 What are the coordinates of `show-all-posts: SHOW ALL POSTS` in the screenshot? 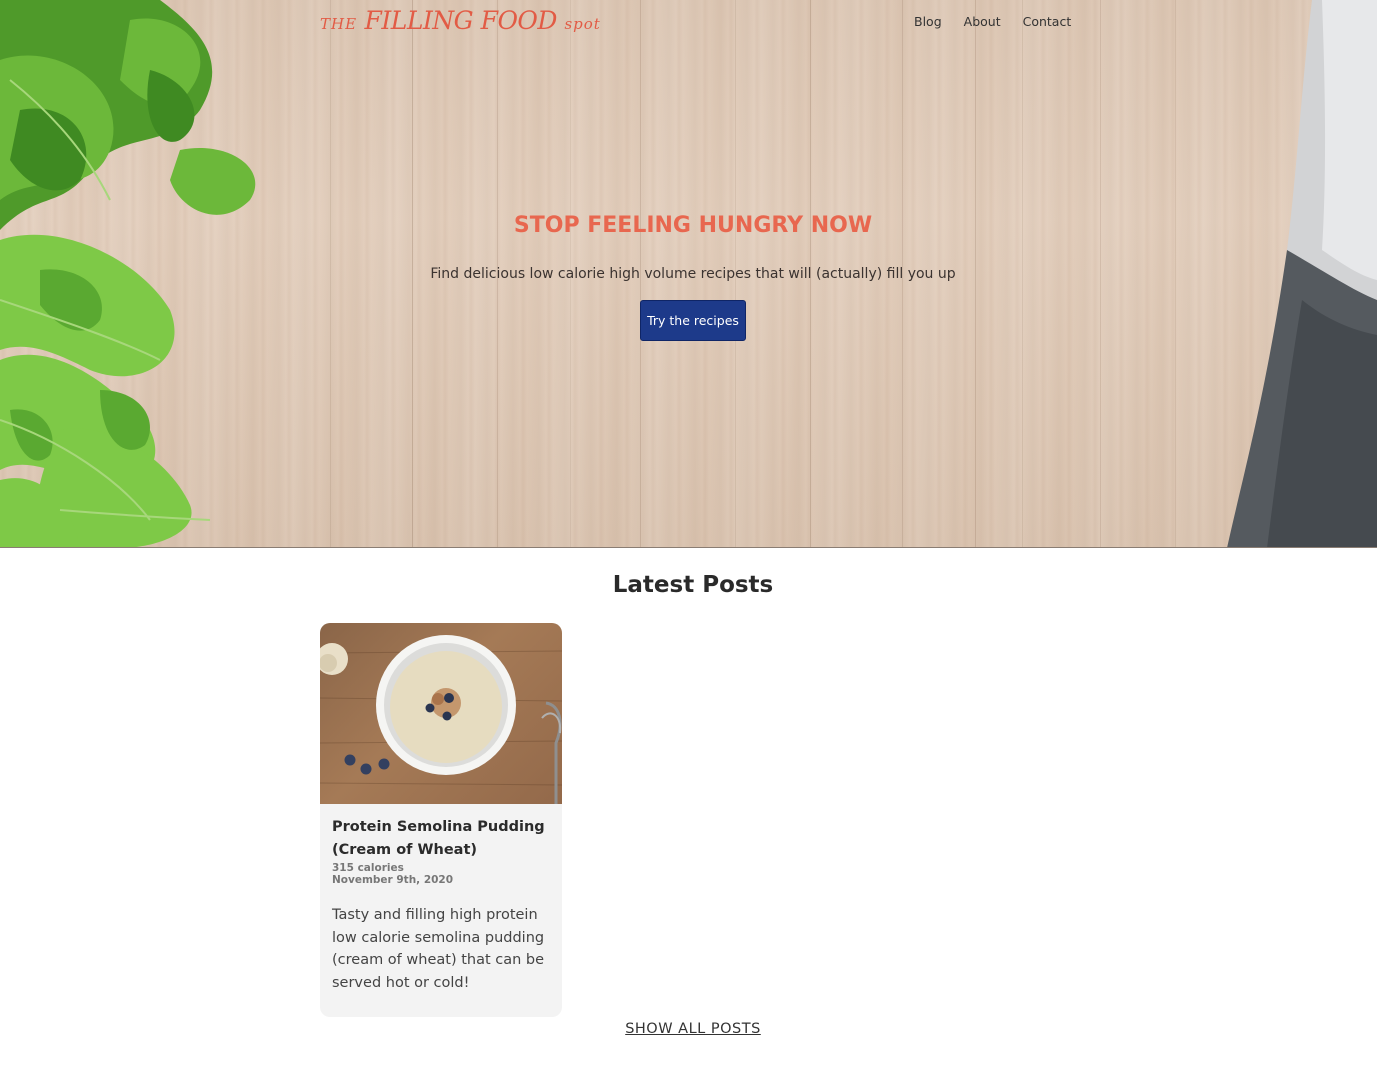 It's located at (688, 1029).